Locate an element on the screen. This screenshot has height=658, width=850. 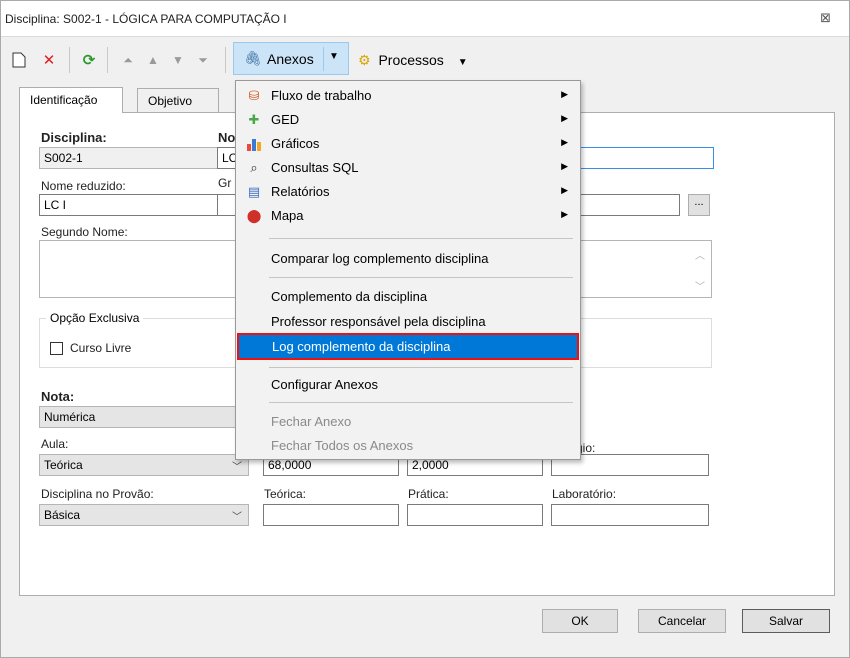
cancelar-button: Cancelar is located at coordinates (682, 621).